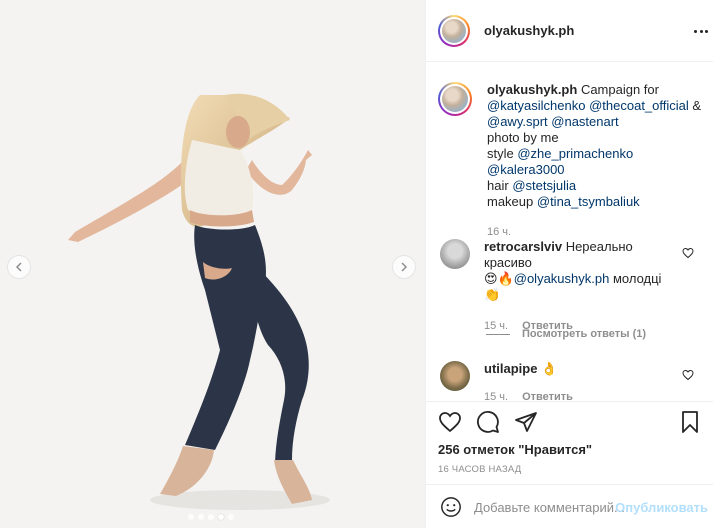 The height and width of the screenshot is (528, 713). I want to click on emoji-icon, so click(451, 507).